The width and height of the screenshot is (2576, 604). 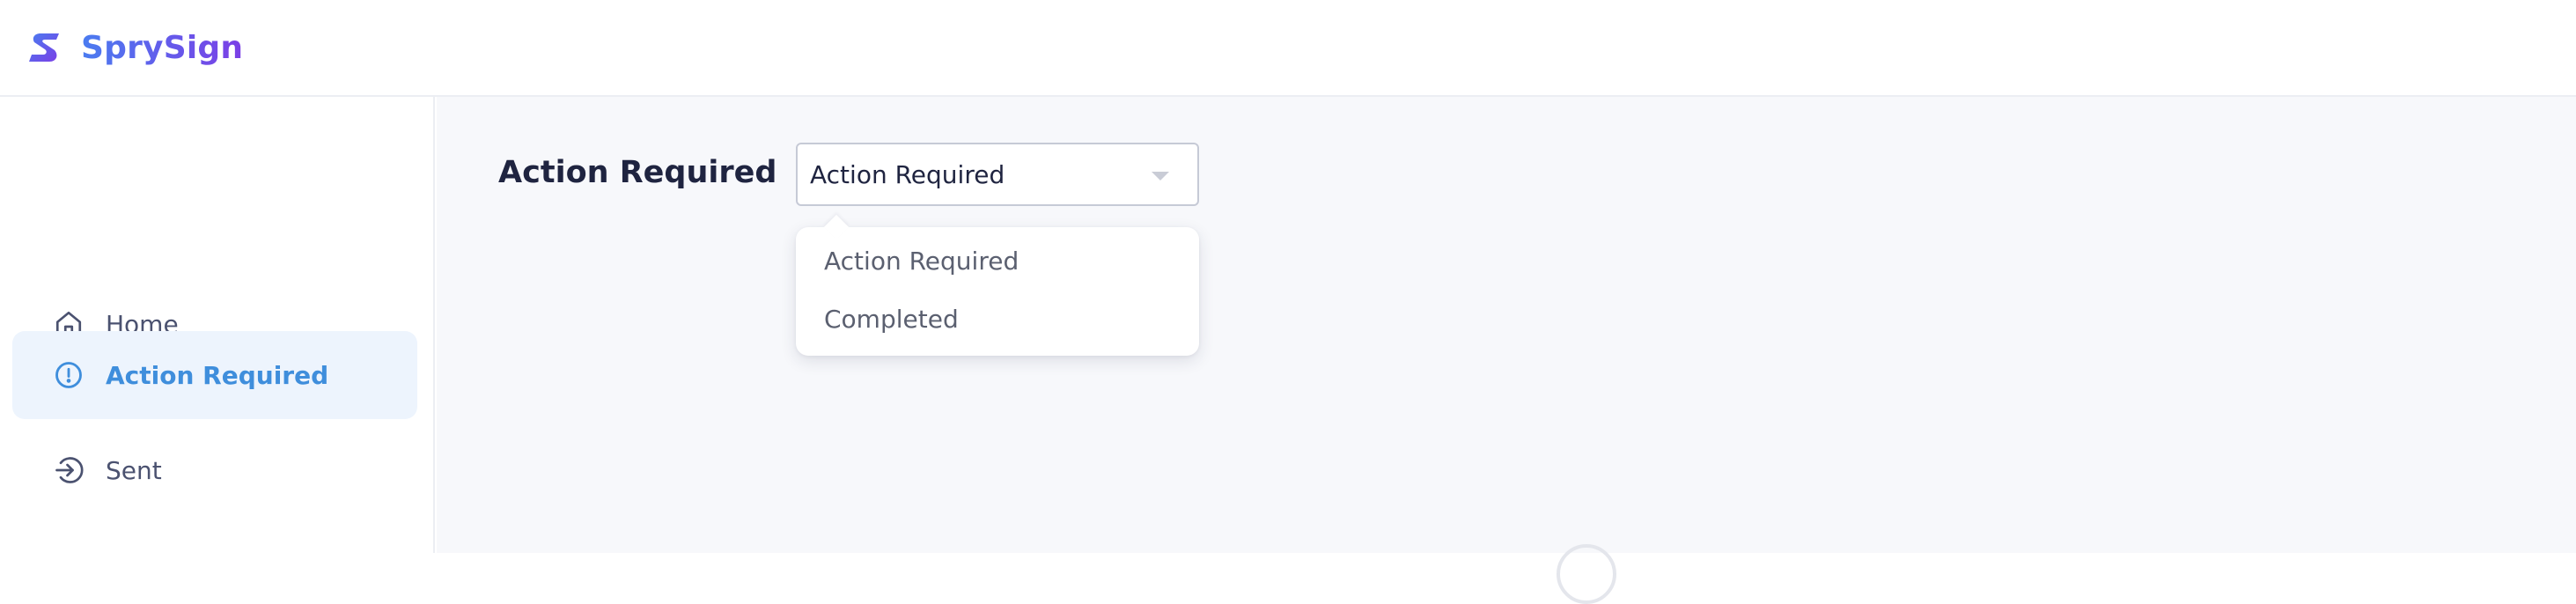 What do you see at coordinates (638, 172) in the screenshot?
I see `page-title: Action Required` at bounding box center [638, 172].